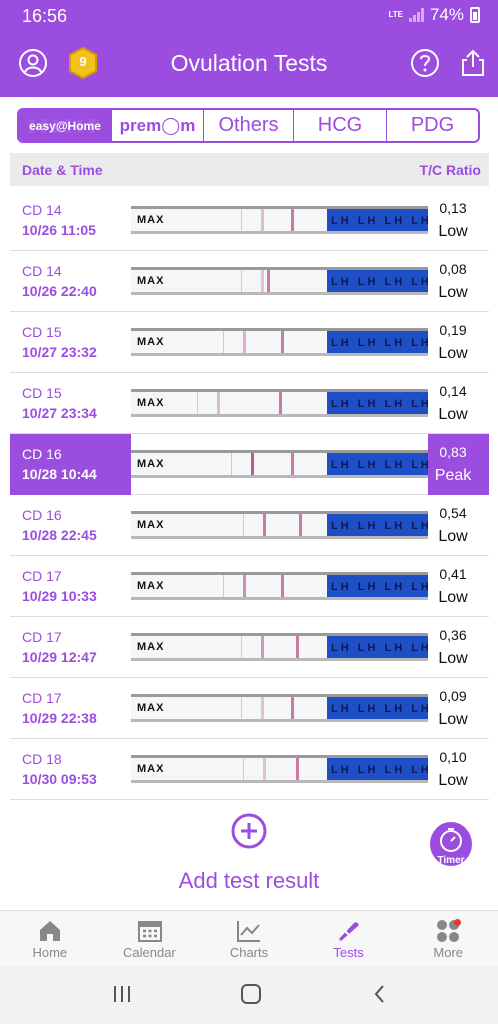 The height and width of the screenshot is (1024, 498). Describe the element at coordinates (42, 759) in the screenshot. I see `cycle-day: CD 18` at that location.